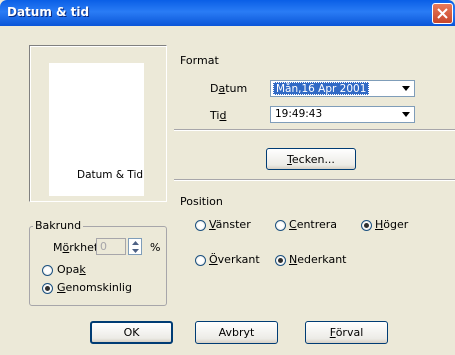 The width and height of the screenshot is (455, 355). Describe the element at coordinates (135, 250) in the screenshot. I see `spin-down-icon` at that location.